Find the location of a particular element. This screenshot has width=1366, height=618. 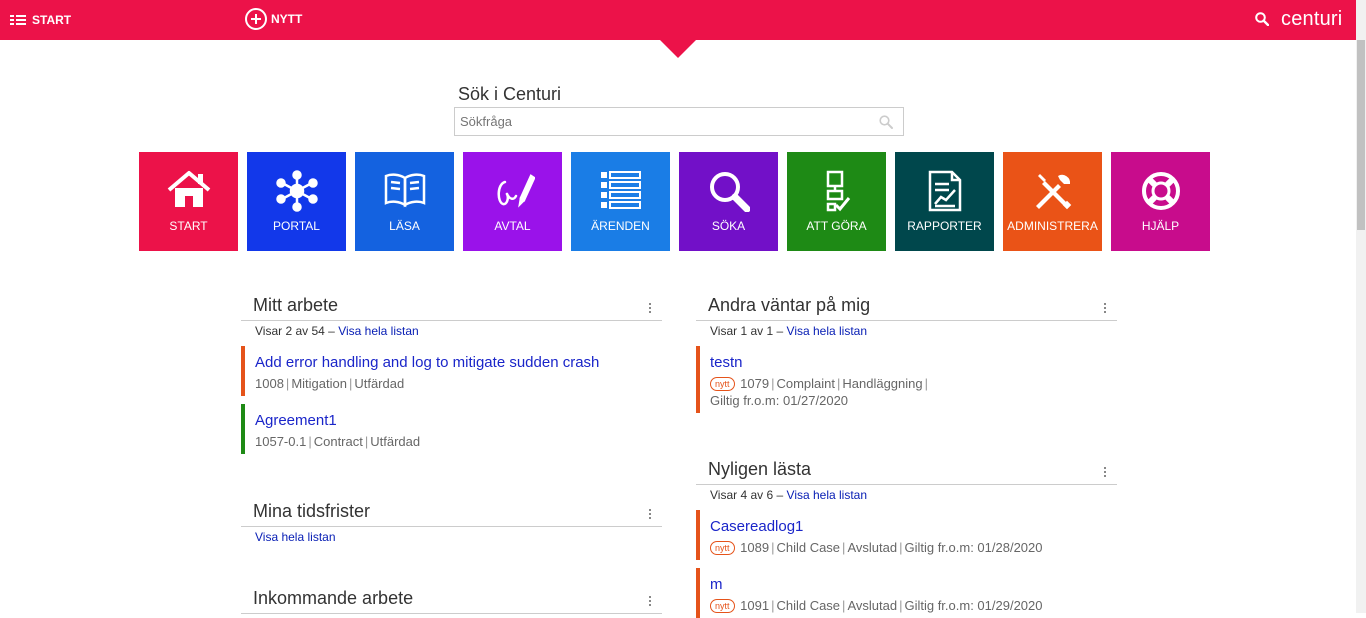

magnifier-icon is located at coordinates (728, 191).